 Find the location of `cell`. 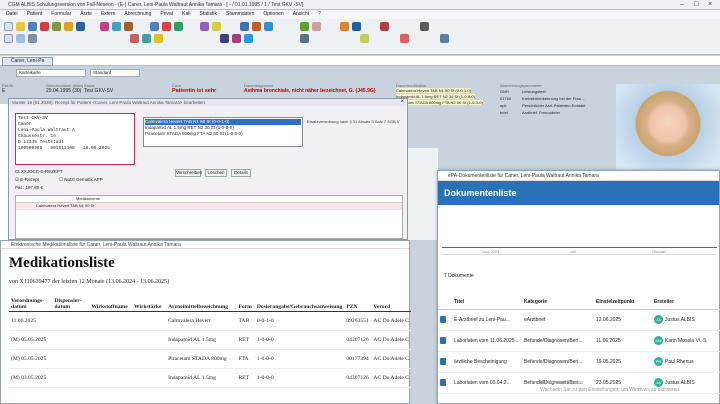

cell is located at coordinates (71, 340).